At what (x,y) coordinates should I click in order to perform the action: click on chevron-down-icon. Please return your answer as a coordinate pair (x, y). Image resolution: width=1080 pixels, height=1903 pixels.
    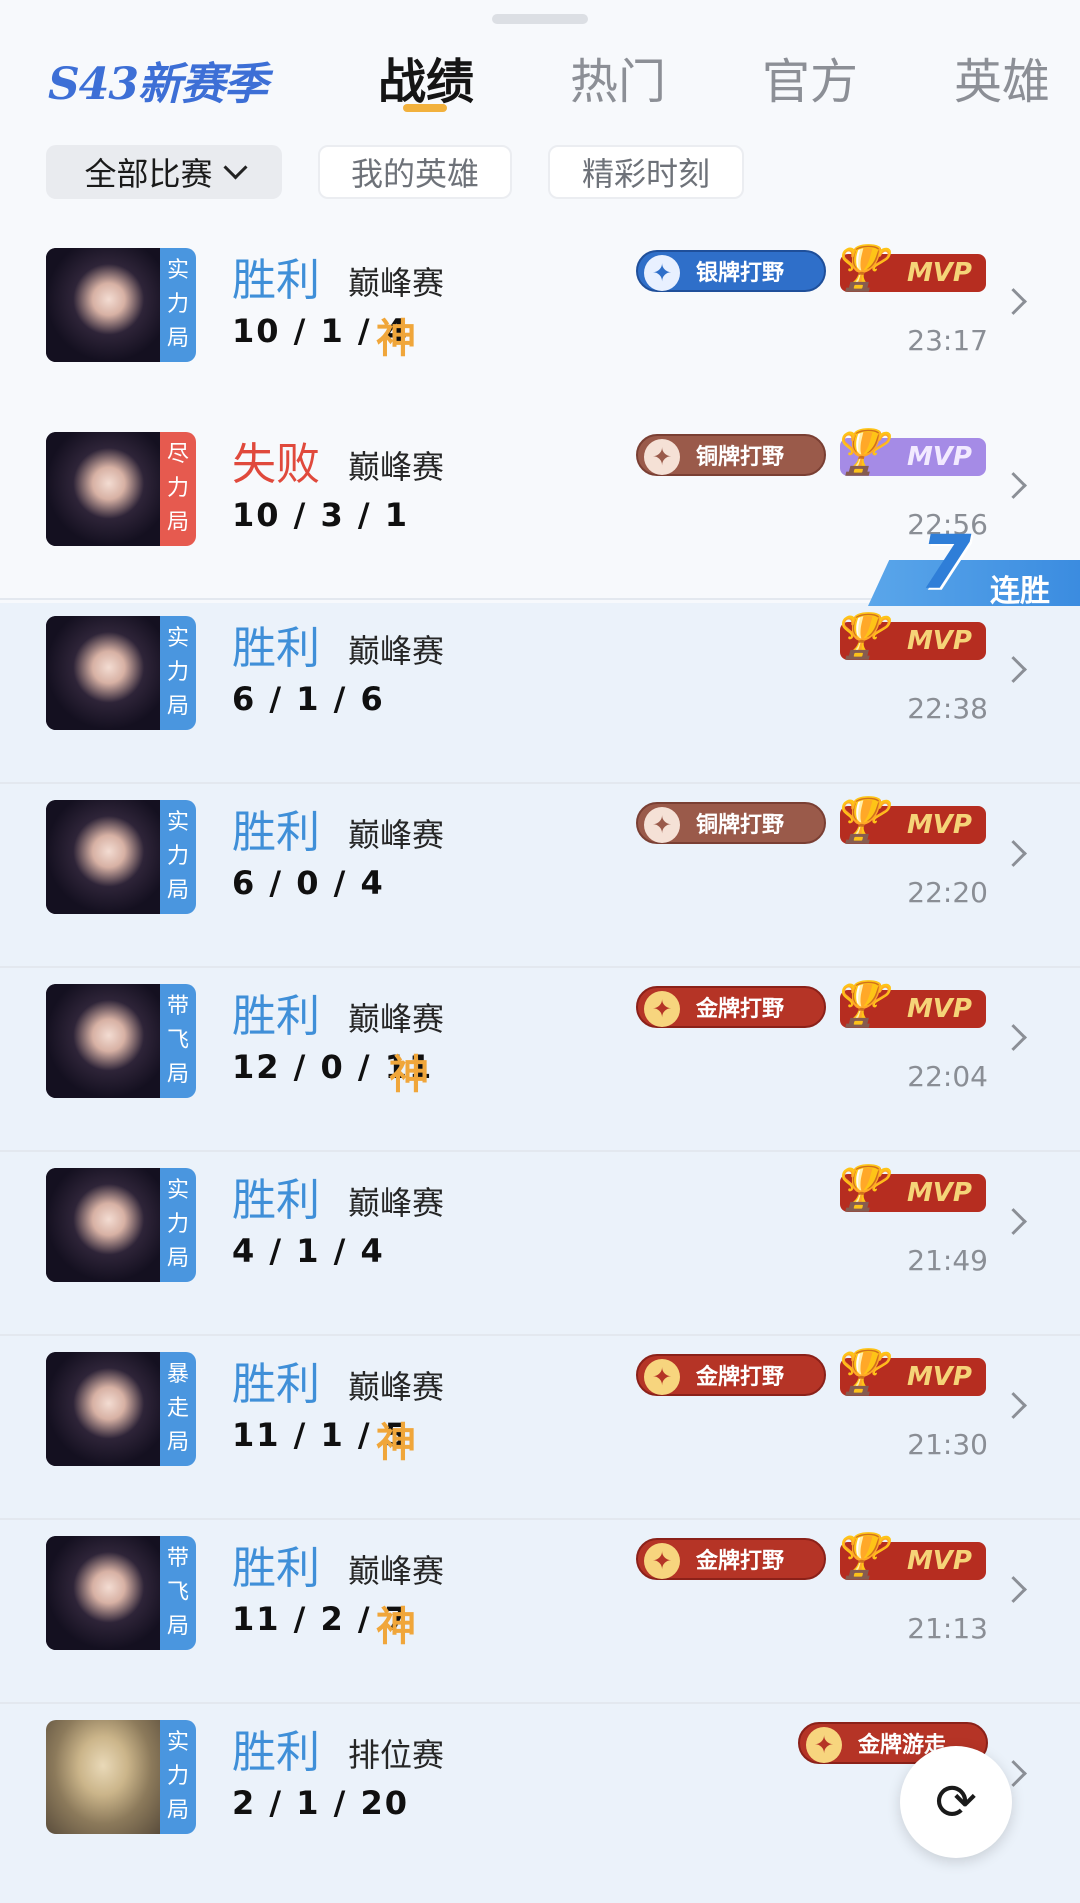
    Looking at the image, I should click on (235, 167).